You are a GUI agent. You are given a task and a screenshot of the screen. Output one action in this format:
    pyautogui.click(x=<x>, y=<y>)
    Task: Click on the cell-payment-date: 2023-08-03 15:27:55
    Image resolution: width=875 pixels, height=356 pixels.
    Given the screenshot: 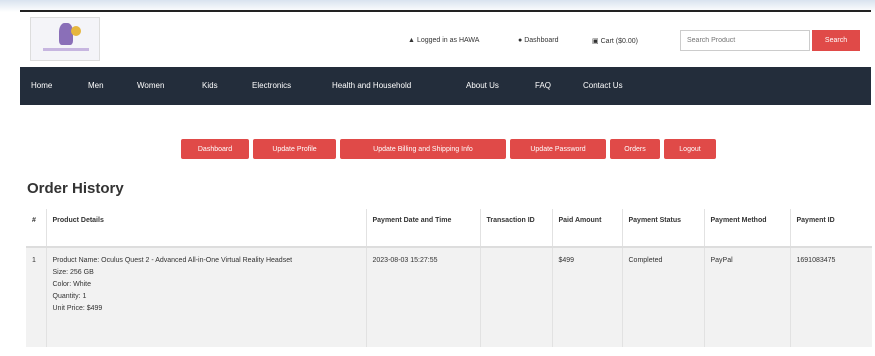 What is the action you would take?
    pyautogui.click(x=422, y=297)
    